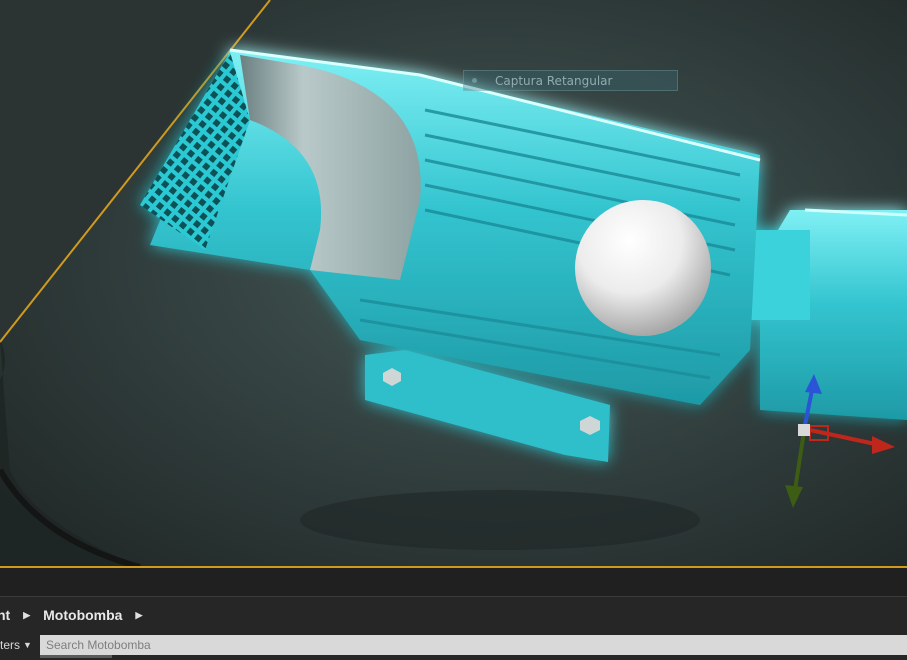 This screenshot has width=907, height=660. Describe the element at coordinates (554, 80) in the screenshot. I see `tooltip-text: Captura Retangular` at that location.